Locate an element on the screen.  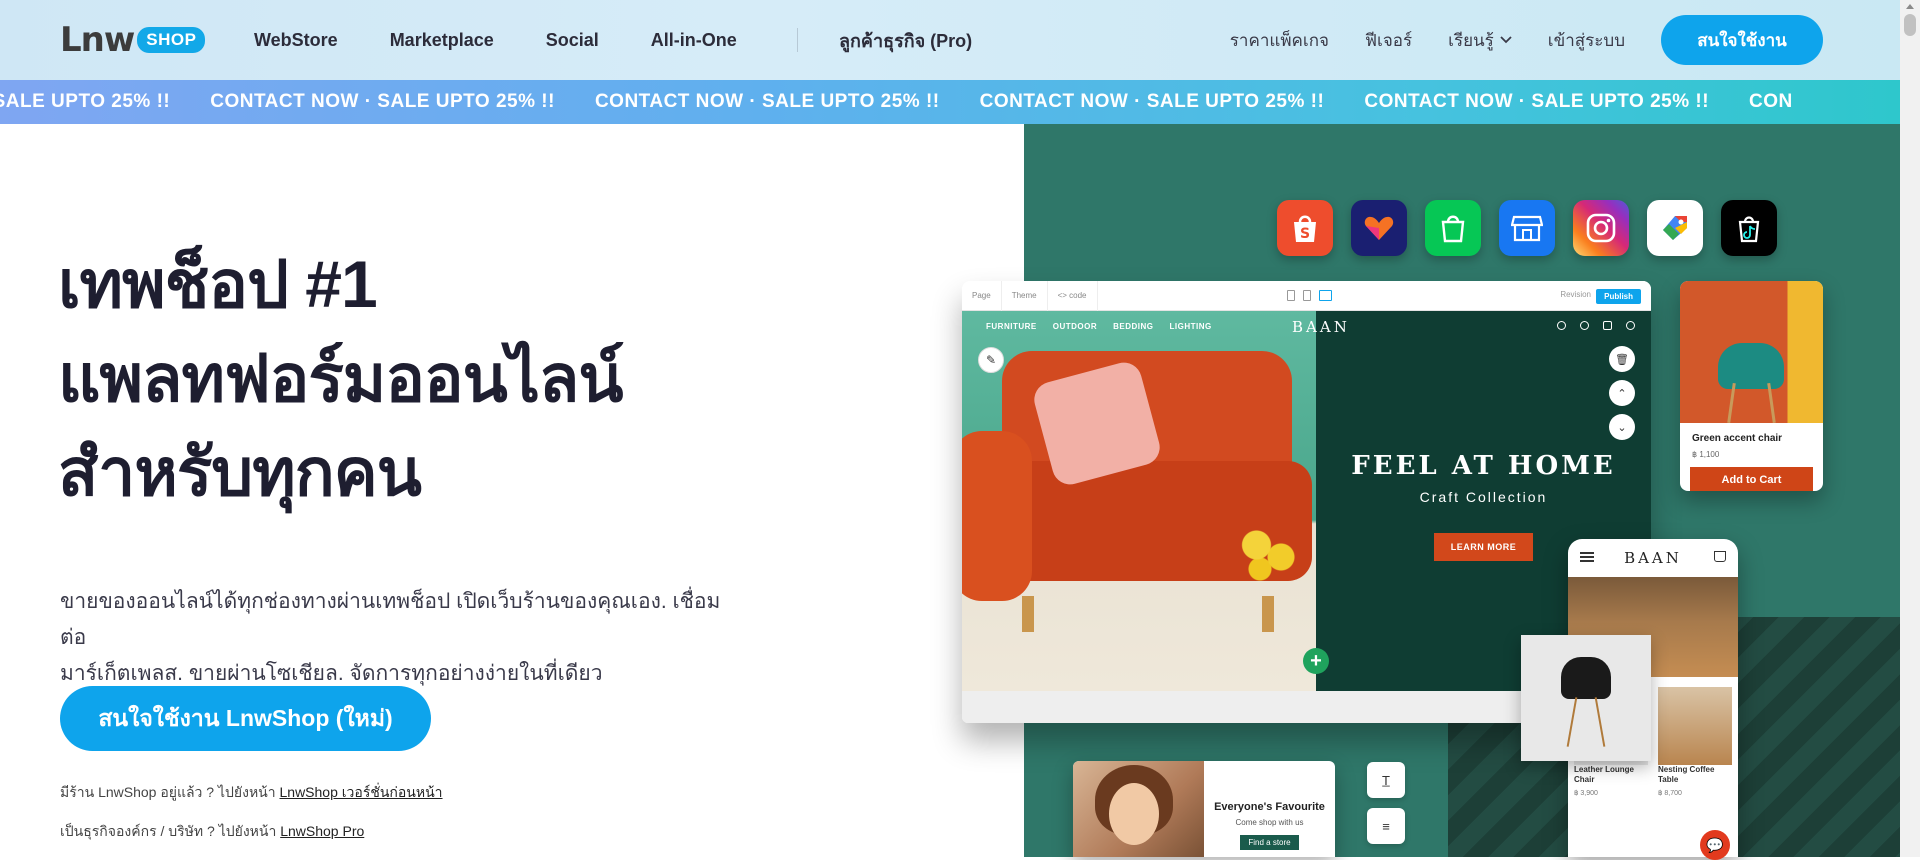
mobile-product-price: ฿ 8,700 is located at coordinates (1670, 793).